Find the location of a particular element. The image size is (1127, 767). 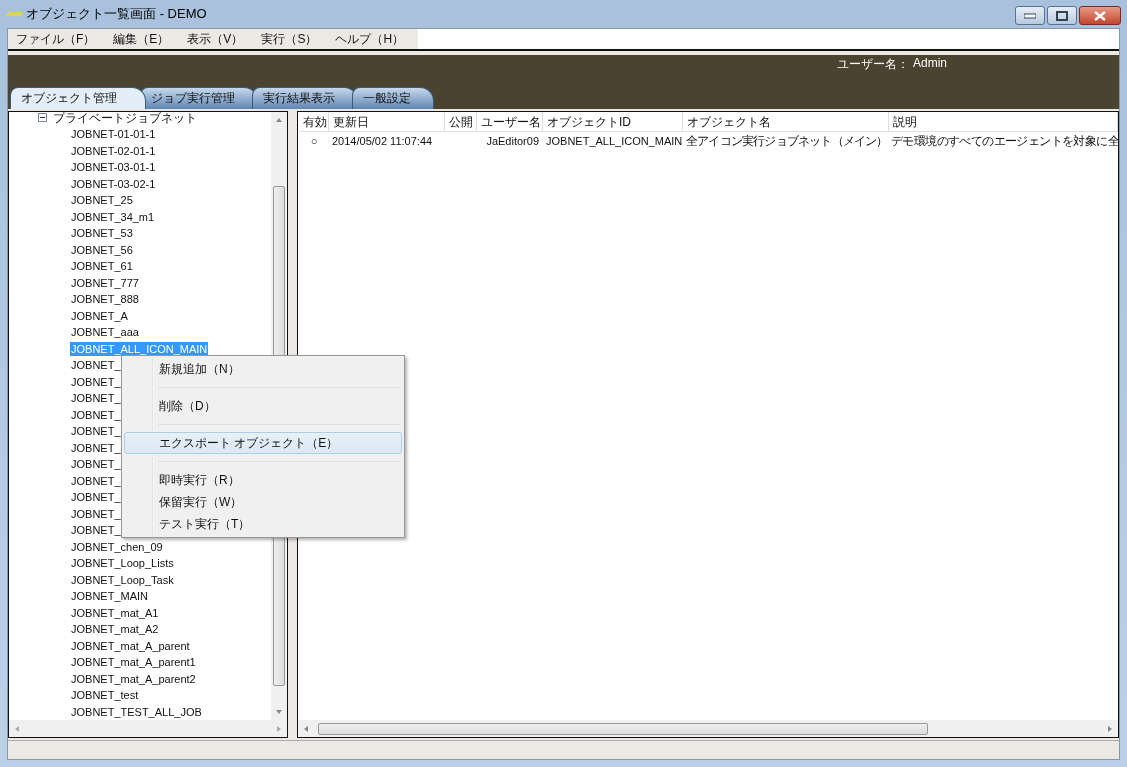

table-cell-text: ○ is located at coordinates (314, 141).